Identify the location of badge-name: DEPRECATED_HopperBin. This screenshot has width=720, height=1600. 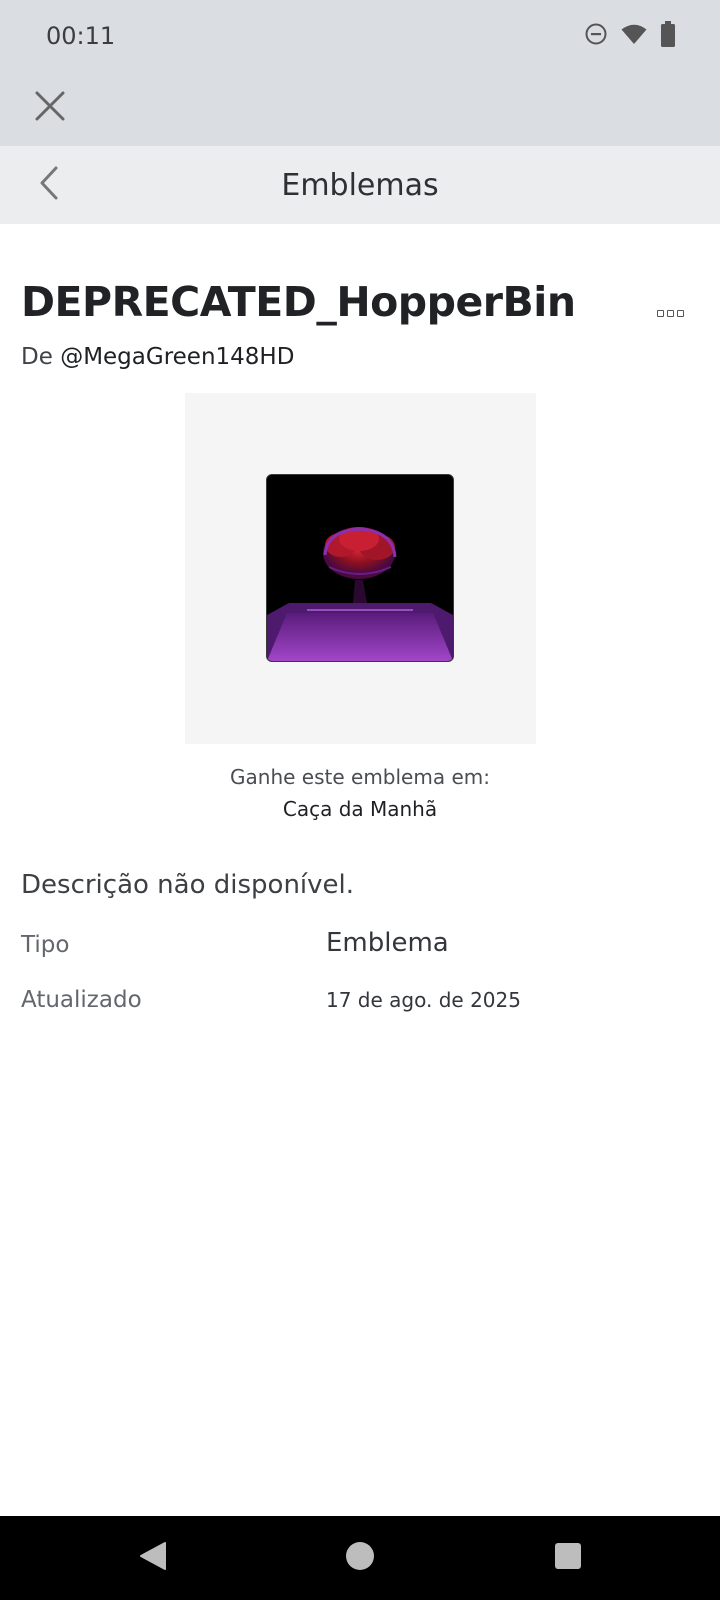
(298, 302).